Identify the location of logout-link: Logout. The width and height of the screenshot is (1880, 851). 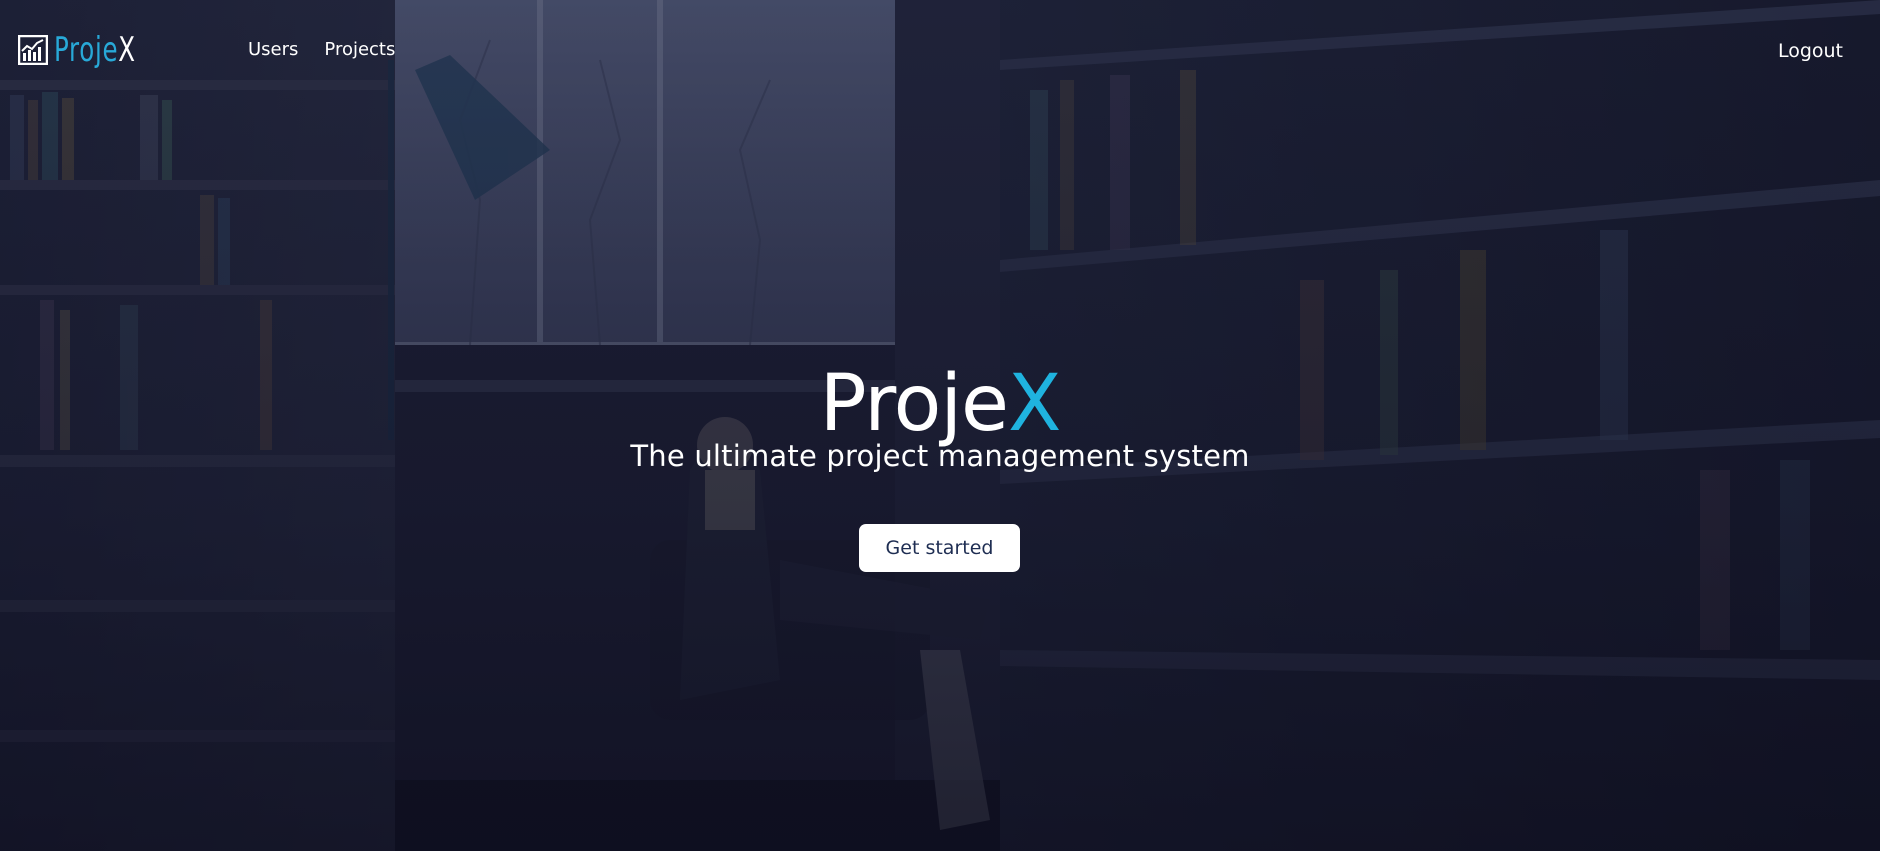
(1810, 51).